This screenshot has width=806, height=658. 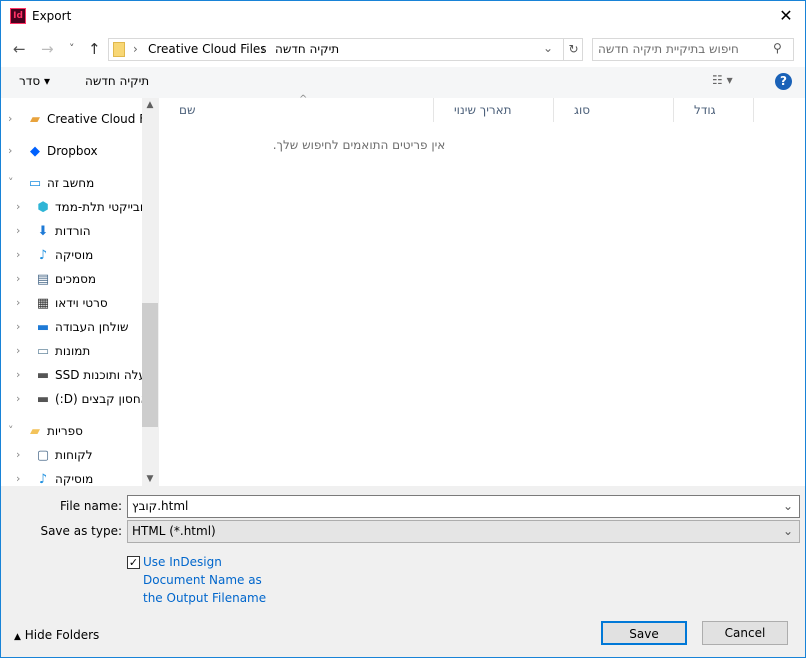 What do you see at coordinates (35, 431) in the screenshot?
I see `libraries-icon: ▰` at bounding box center [35, 431].